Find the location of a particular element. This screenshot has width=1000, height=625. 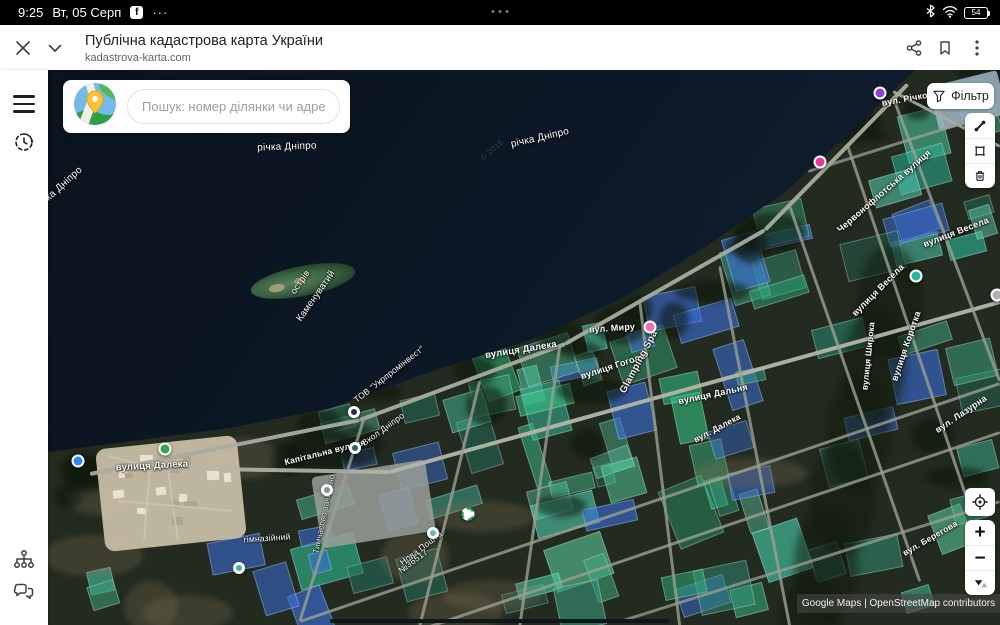

menu-button is located at coordinates (977, 48).